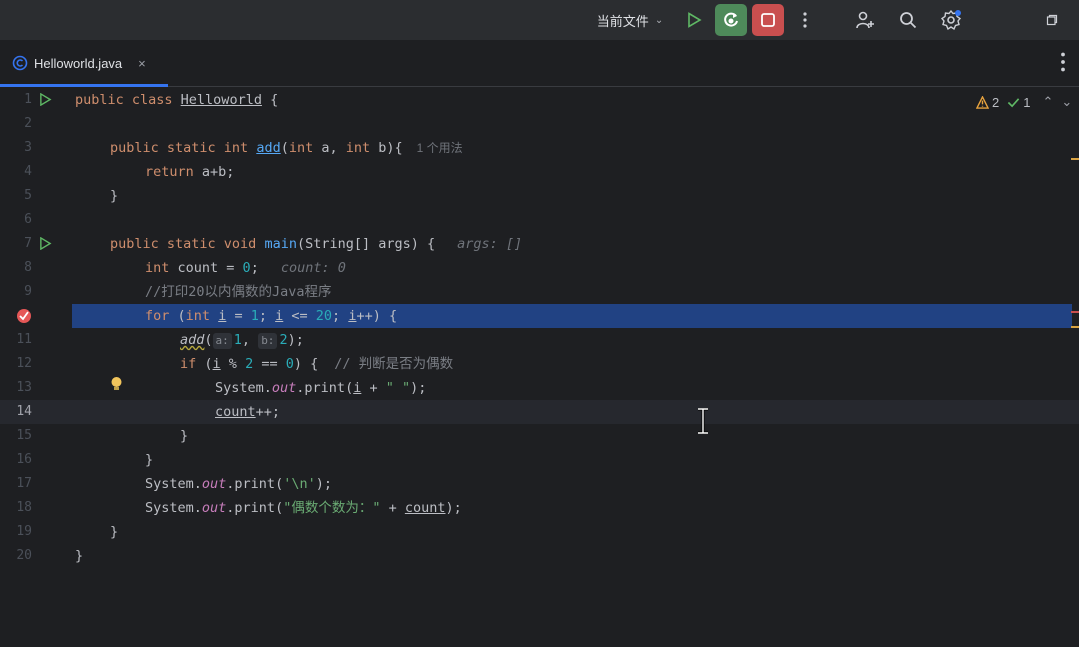  Describe the element at coordinates (28, 219) in the screenshot. I see `line-number: 6` at that location.